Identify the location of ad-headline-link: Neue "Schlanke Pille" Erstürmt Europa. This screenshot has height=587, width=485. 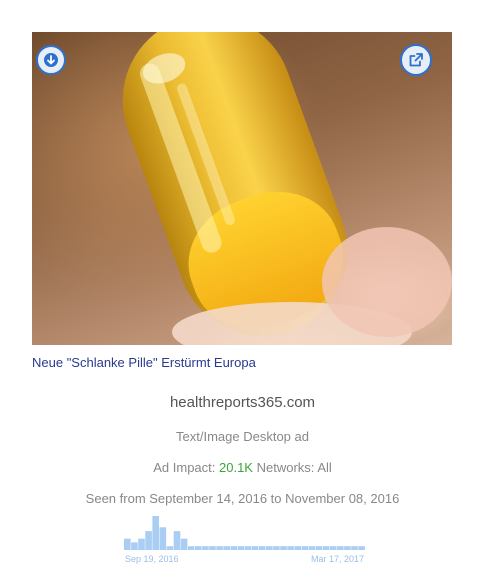
(242, 362).